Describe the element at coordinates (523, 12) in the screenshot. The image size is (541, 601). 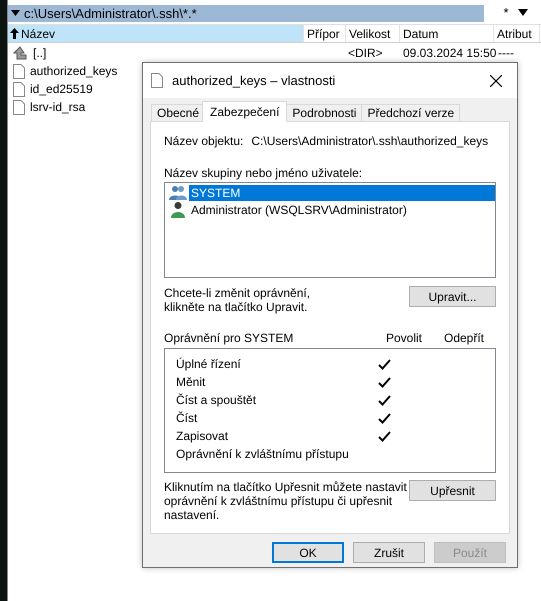
I see `dropdown-icon` at that location.